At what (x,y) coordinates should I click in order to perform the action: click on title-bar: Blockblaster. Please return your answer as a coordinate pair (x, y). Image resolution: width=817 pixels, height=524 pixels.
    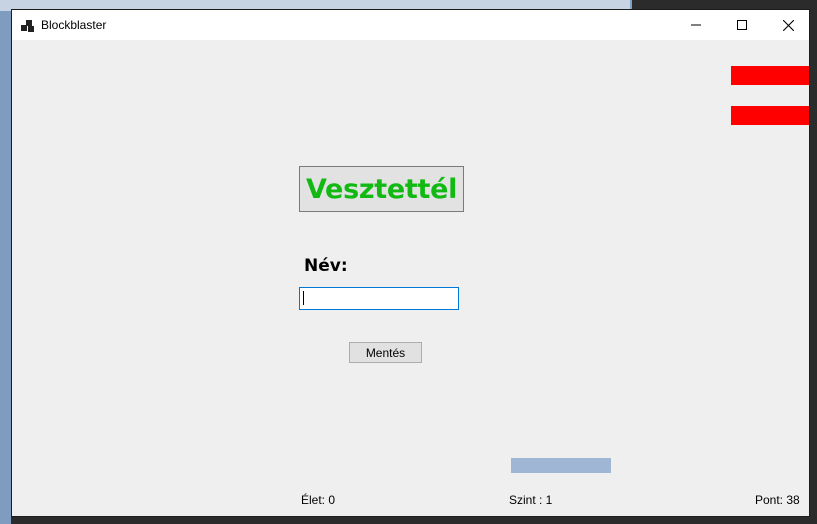
    Looking at the image, I should click on (410, 25).